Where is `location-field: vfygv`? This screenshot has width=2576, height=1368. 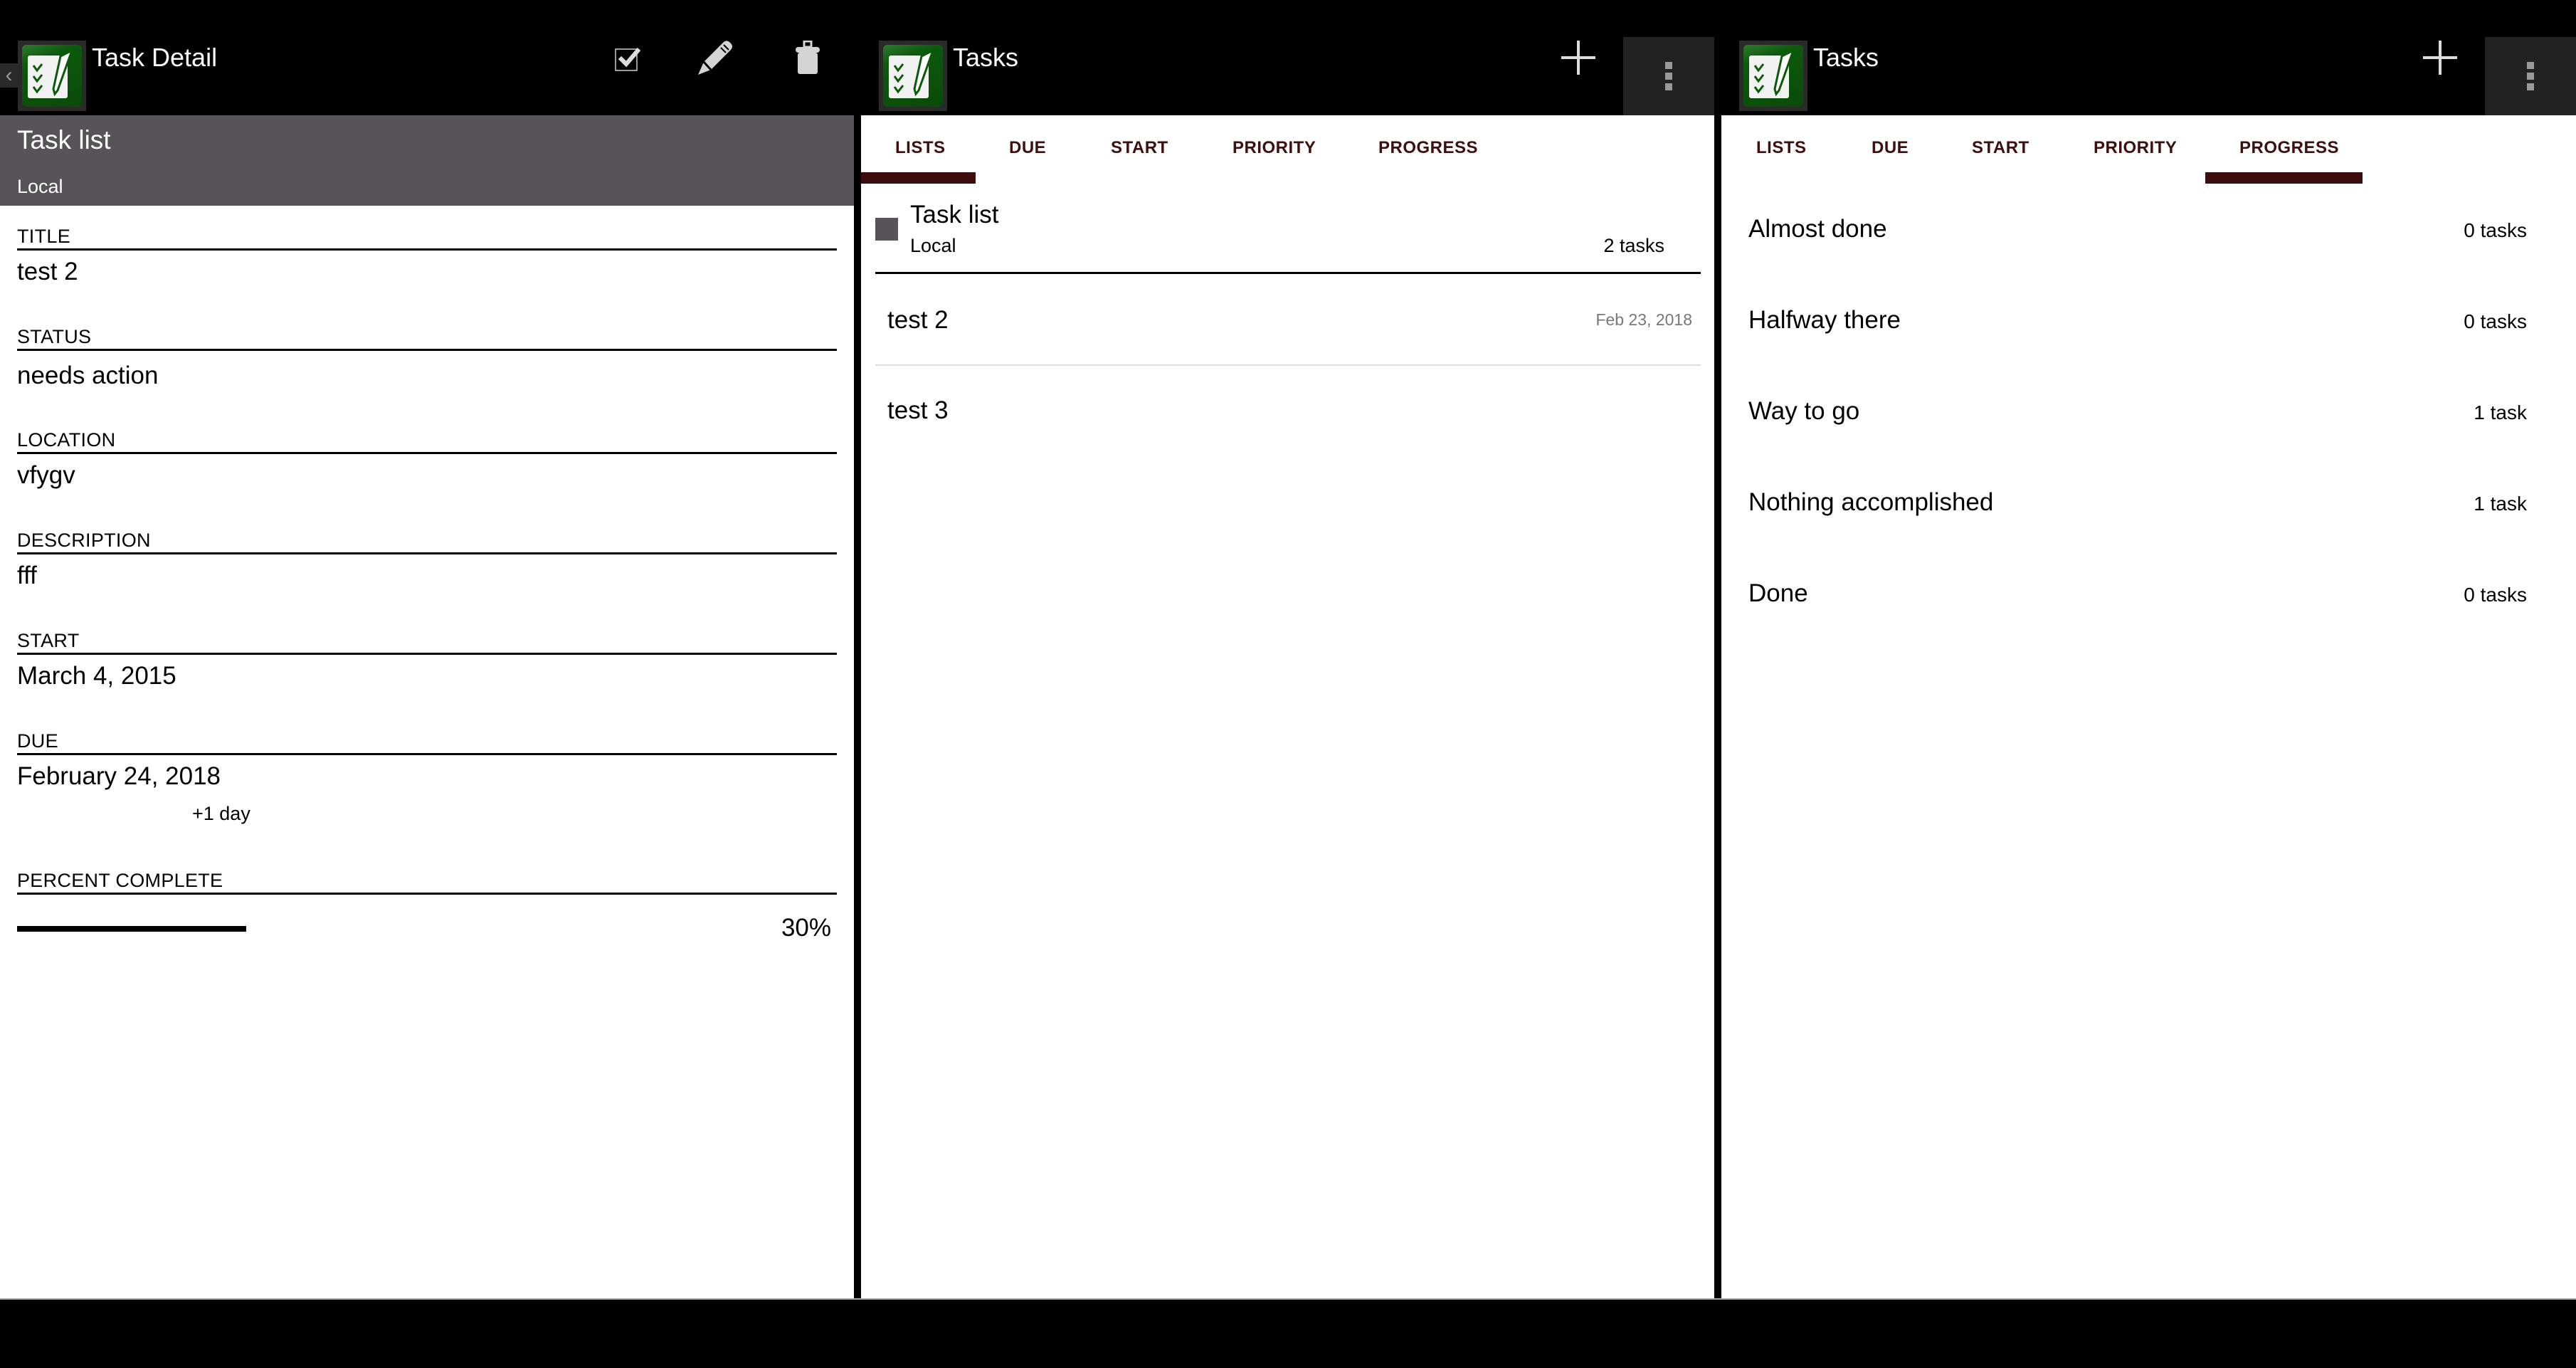
location-field: vfygv is located at coordinates (46, 475).